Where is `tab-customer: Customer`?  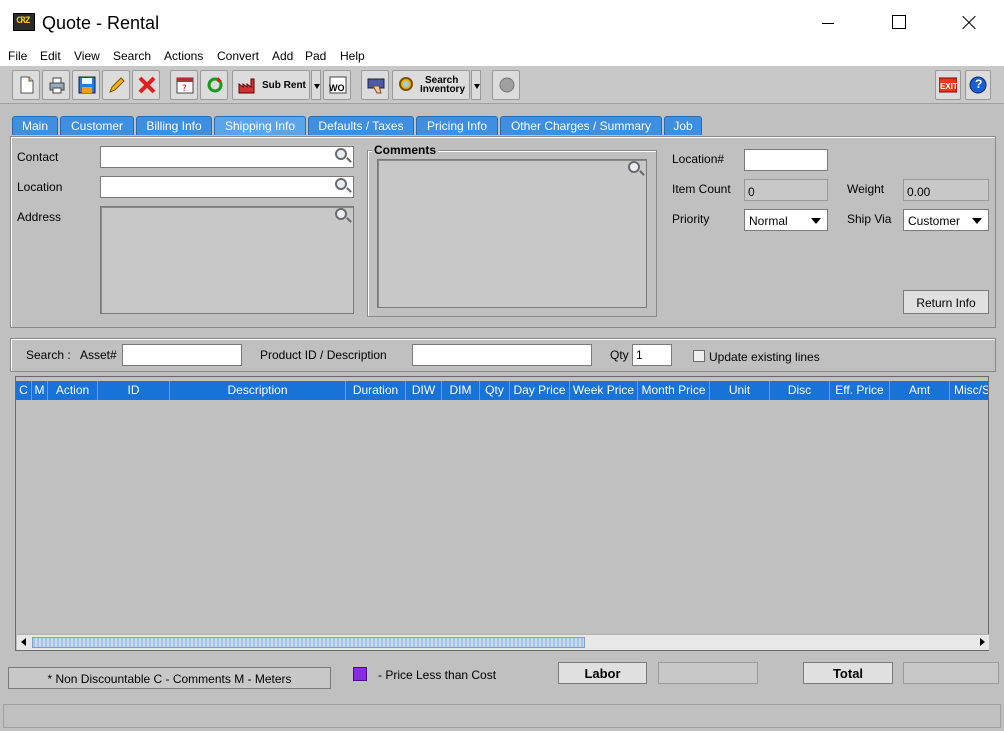 tab-customer: Customer is located at coordinates (97, 125).